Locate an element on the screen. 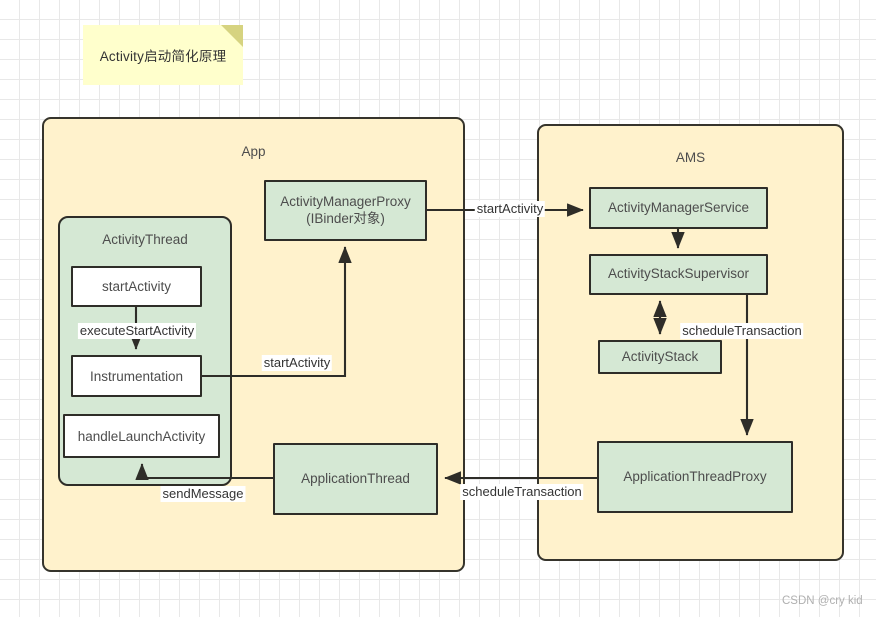 This screenshot has height=617, width=876. node-activity-manager-proxy: ActivityManagerProxy (IBinder对象) is located at coordinates (345, 210).